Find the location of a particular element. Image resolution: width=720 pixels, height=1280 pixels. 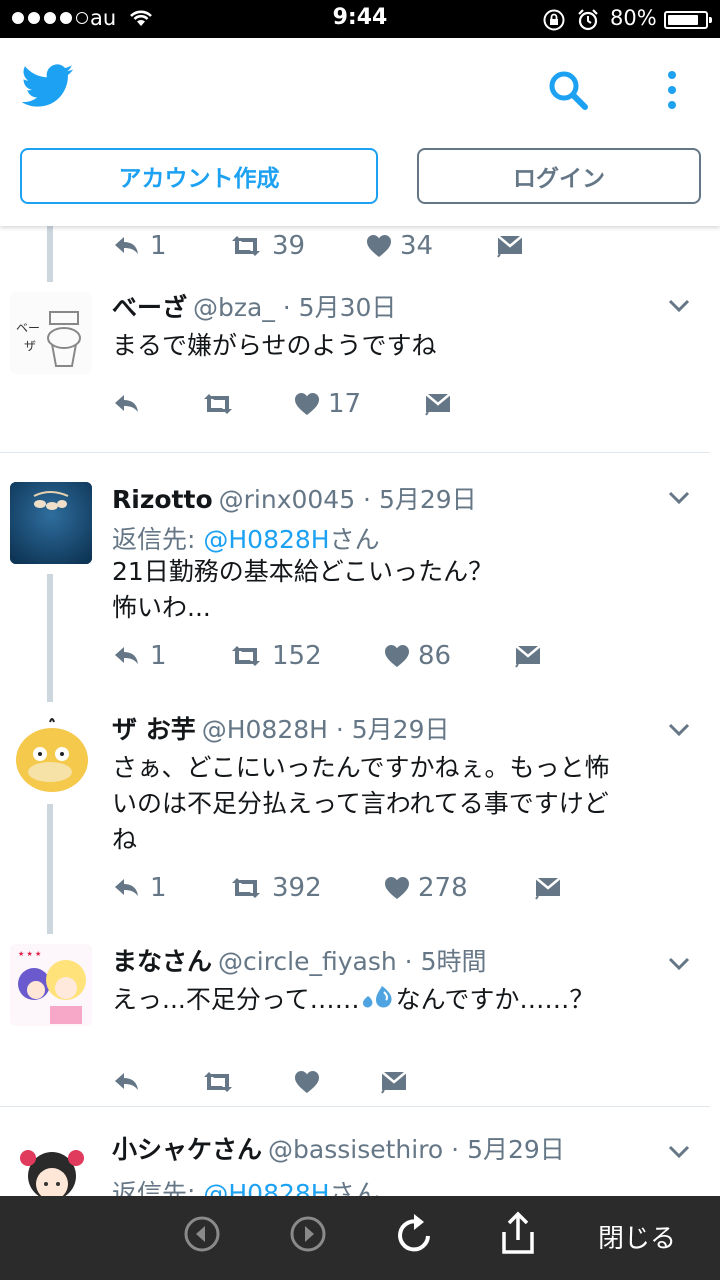

like-action: 86 is located at coordinates (417, 656).